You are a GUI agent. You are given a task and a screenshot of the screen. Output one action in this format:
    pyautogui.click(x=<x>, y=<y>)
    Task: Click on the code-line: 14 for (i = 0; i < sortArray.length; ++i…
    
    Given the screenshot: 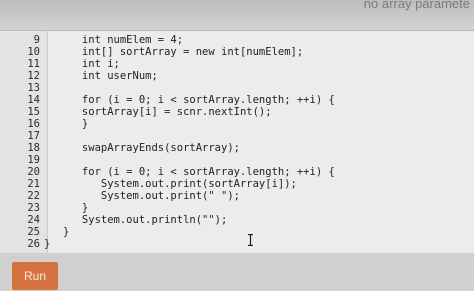 What is the action you would take?
    pyautogui.click(x=237, y=100)
    